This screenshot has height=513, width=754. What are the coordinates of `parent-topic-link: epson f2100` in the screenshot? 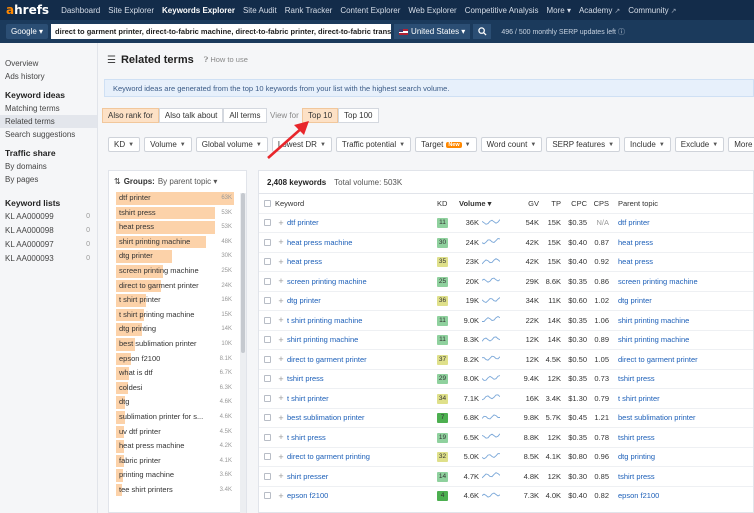 It's located at (669, 495).